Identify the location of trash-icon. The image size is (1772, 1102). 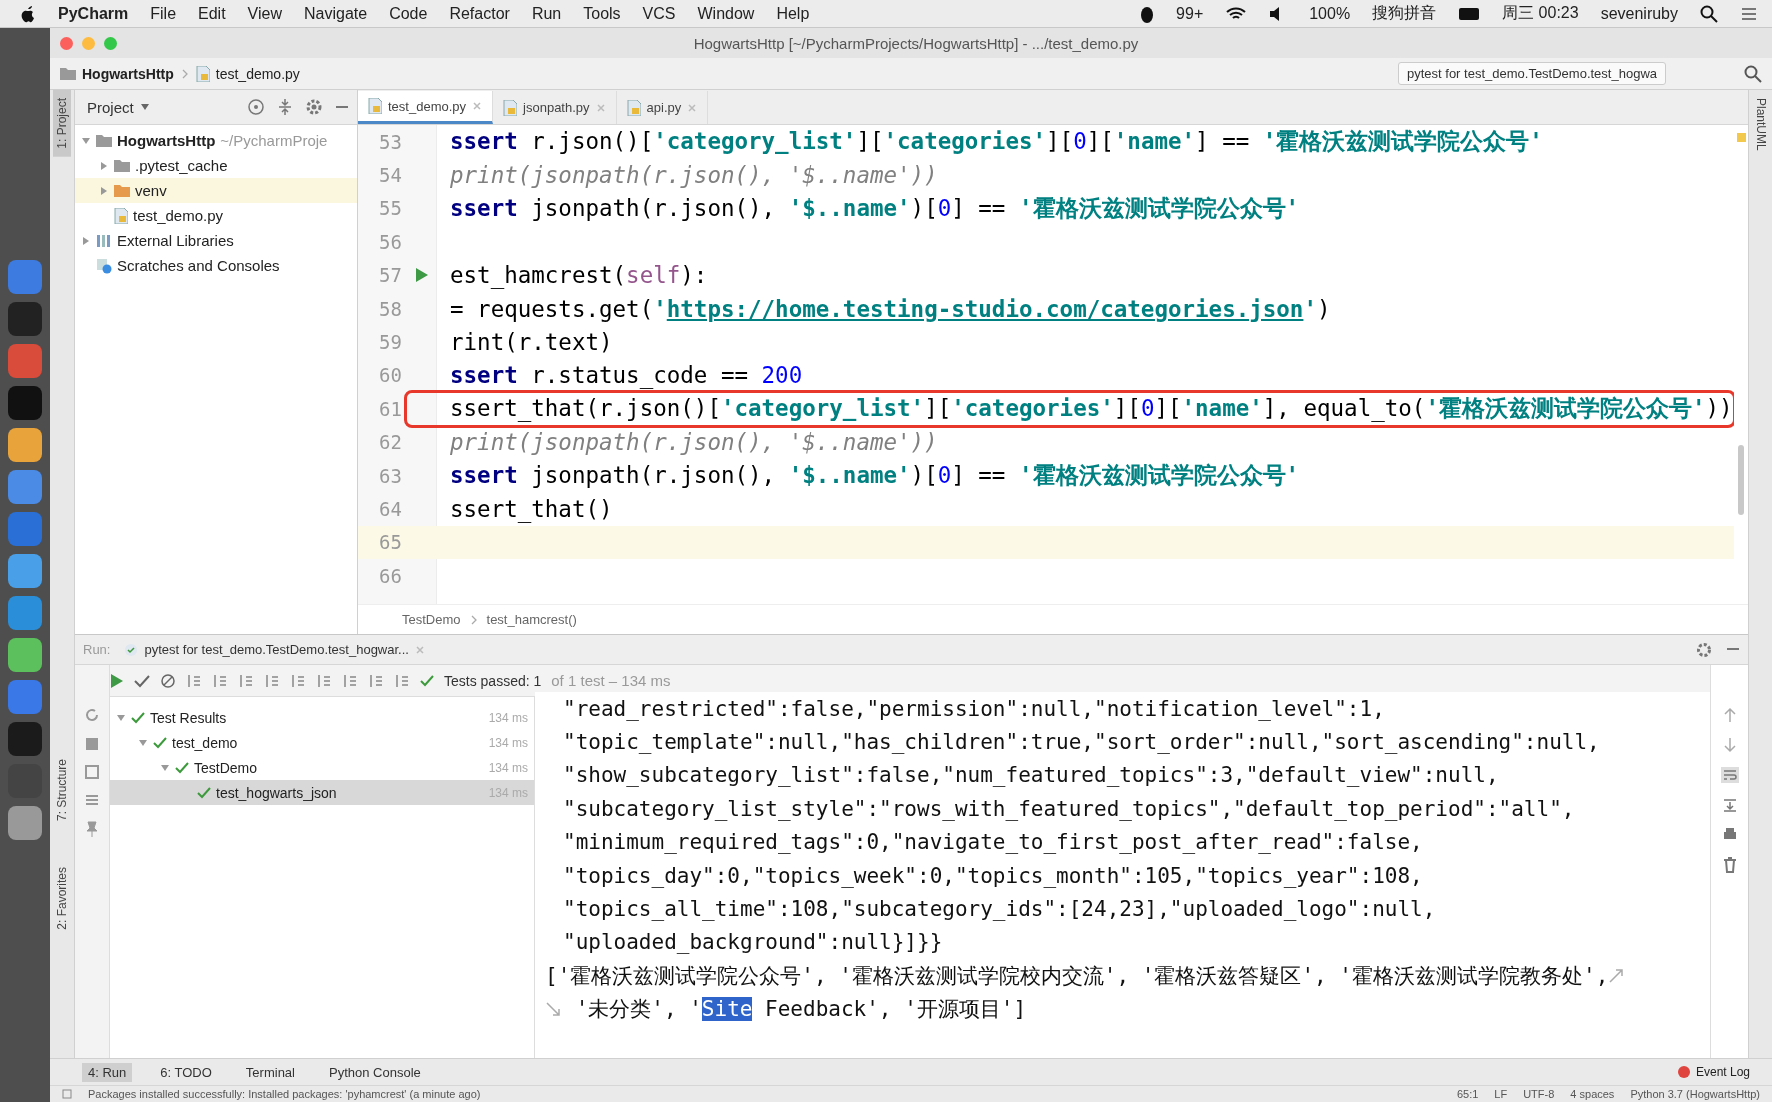
(1729, 865).